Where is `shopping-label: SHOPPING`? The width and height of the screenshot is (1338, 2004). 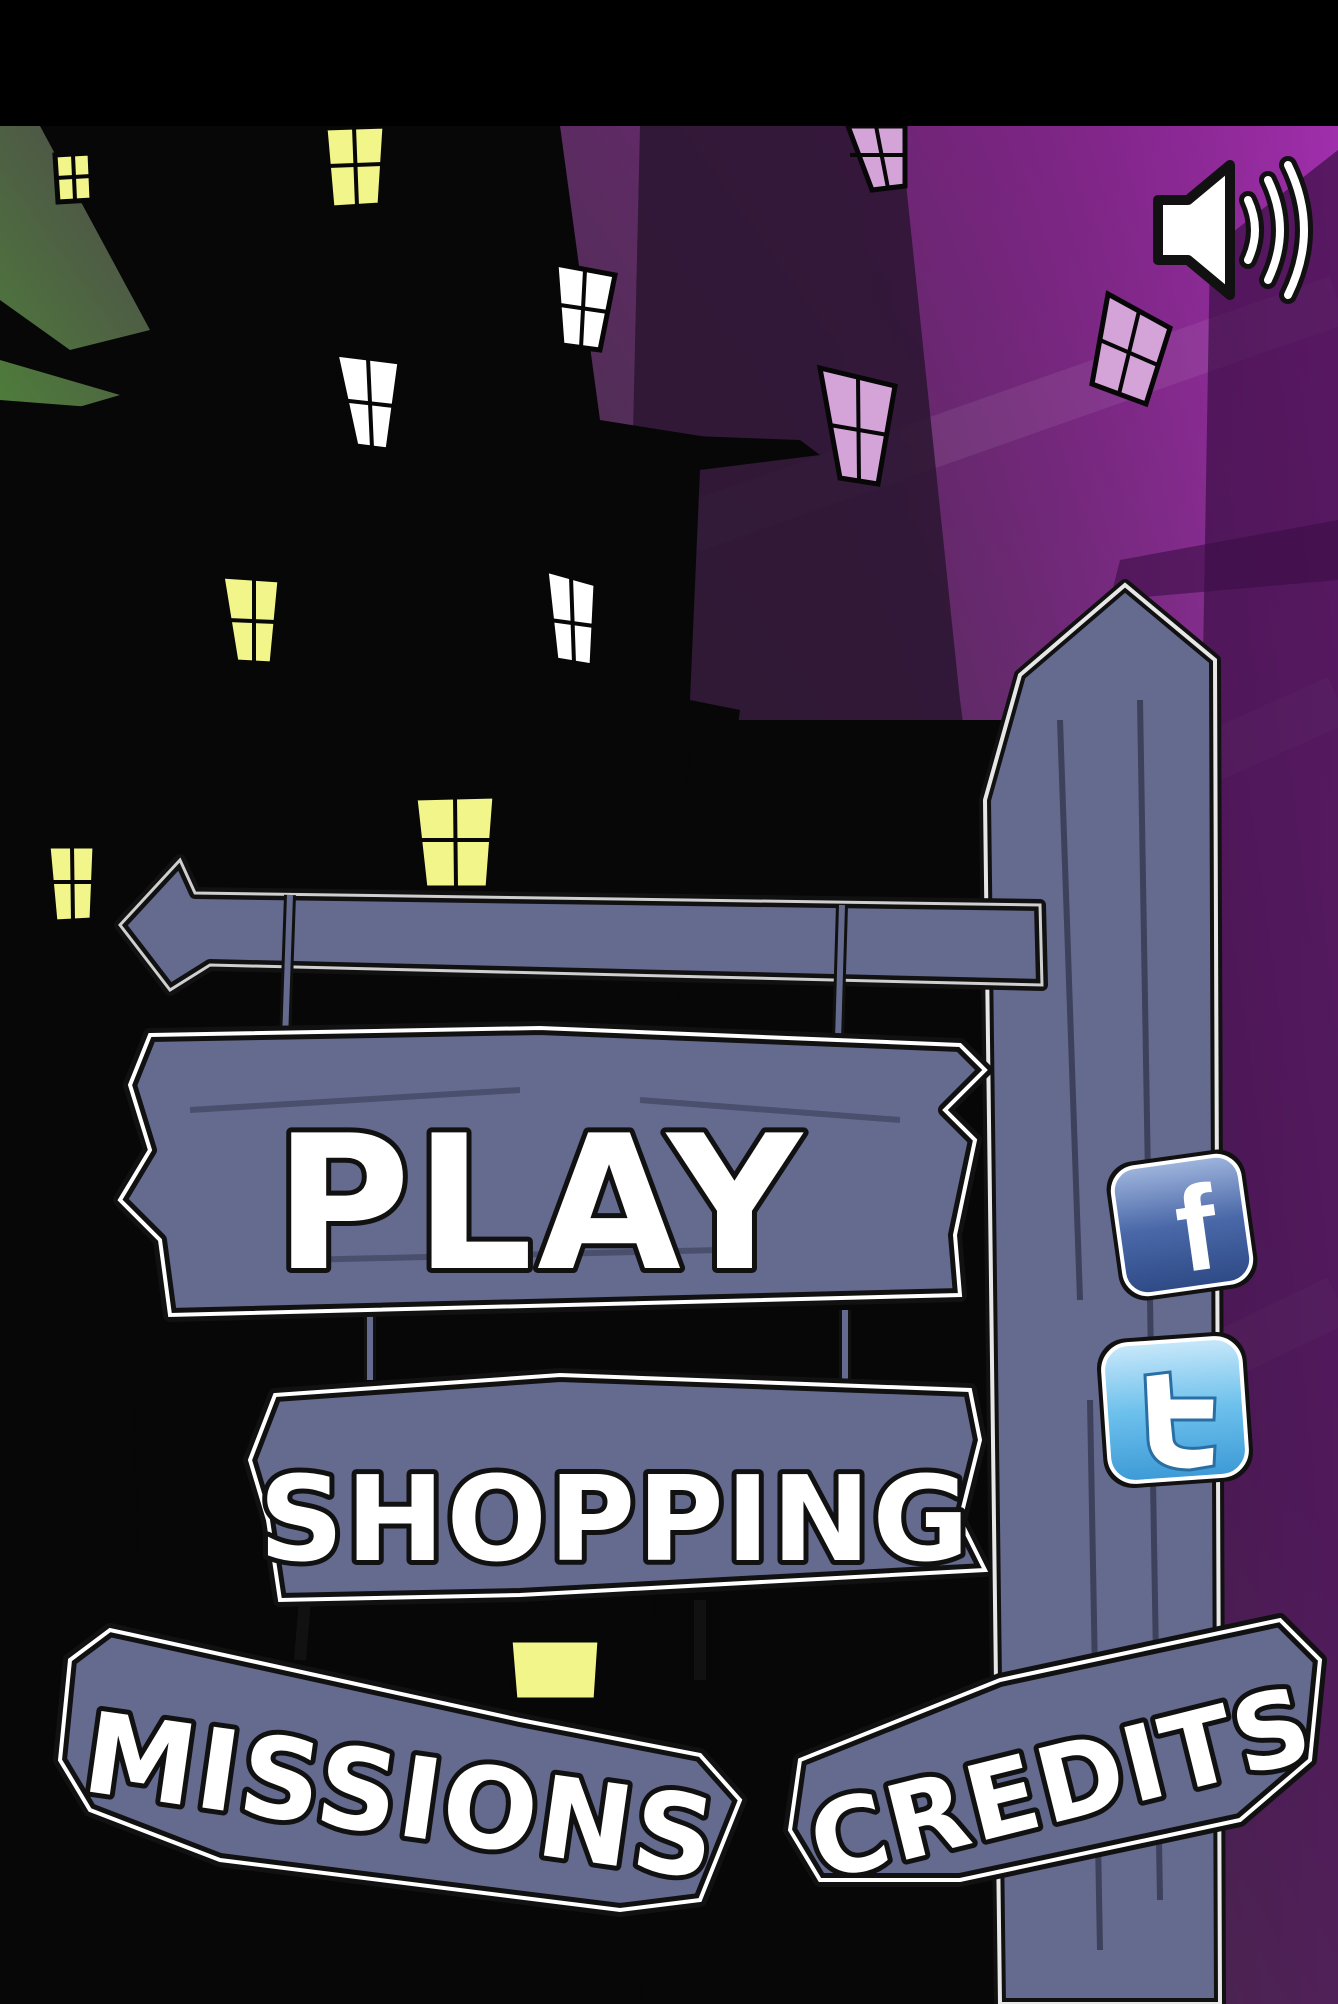 shopping-label: SHOPPING is located at coordinates (615, 1519).